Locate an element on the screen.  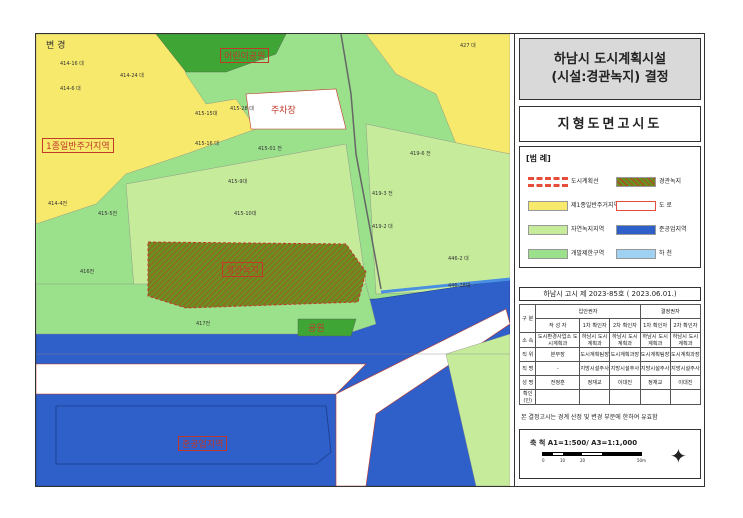
table-row: 성 명 전정훈 정재교 이대진 정재교 이대진 is located at coordinates (610, 382).